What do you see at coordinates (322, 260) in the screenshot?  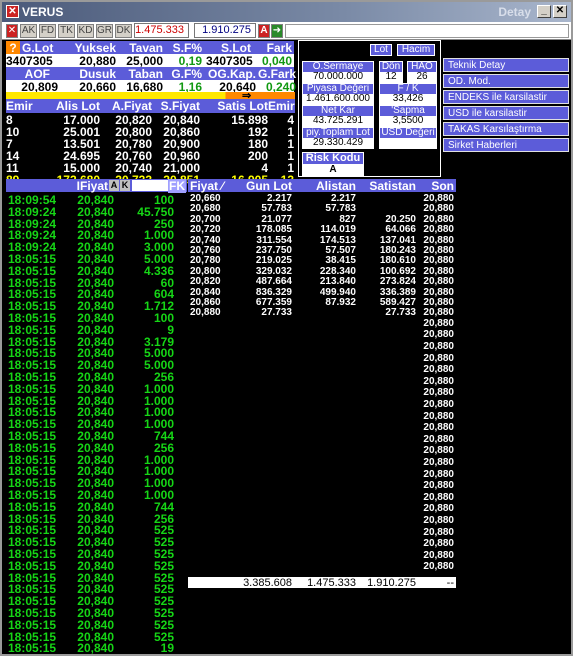 I see `volume-row: 20,780 219.025 38.415 180.610 20,880` at bounding box center [322, 260].